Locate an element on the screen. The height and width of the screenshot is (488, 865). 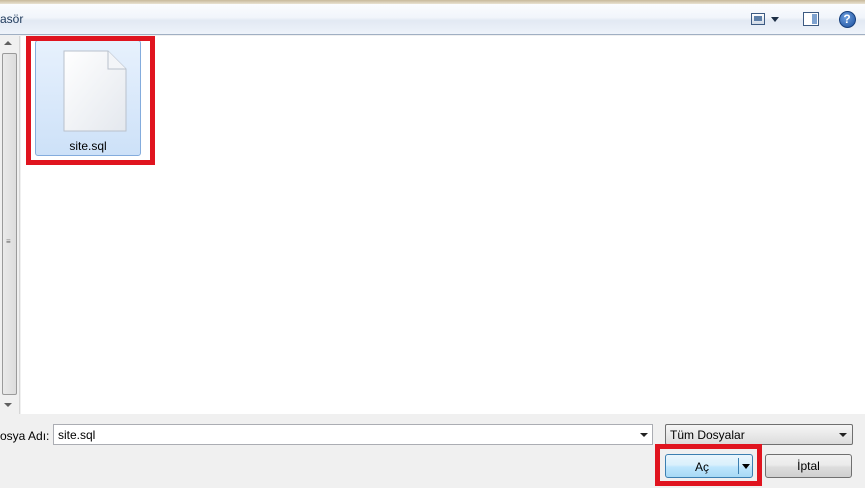
new-folder-label: asör is located at coordinates (11, 19).